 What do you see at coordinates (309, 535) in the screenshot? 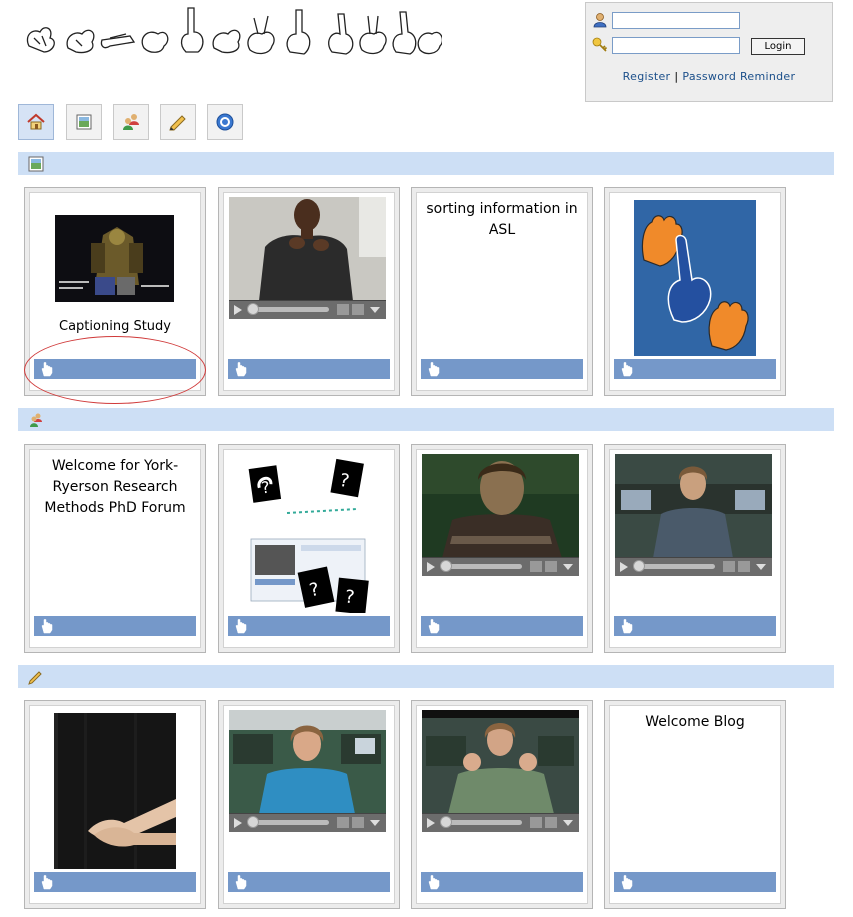
I see `question-marks-collage: ? ? ? ?` at bounding box center [309, 535].